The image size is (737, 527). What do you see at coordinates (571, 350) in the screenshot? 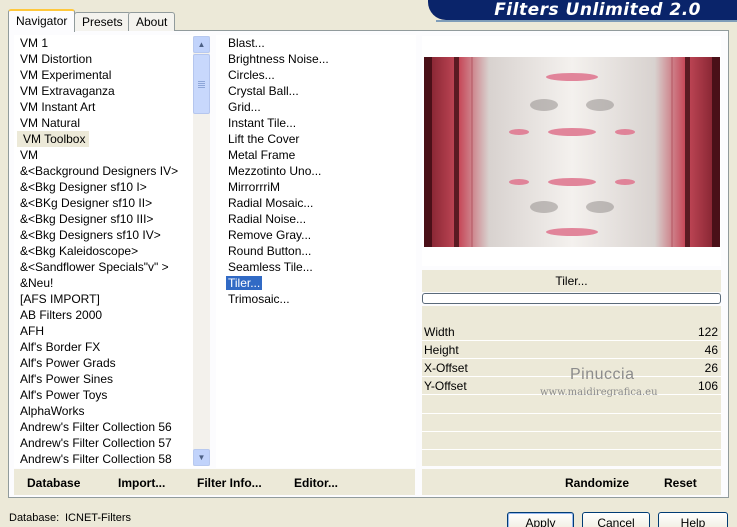
I see `param-height: Height 46` at bounding box center [571, 350].